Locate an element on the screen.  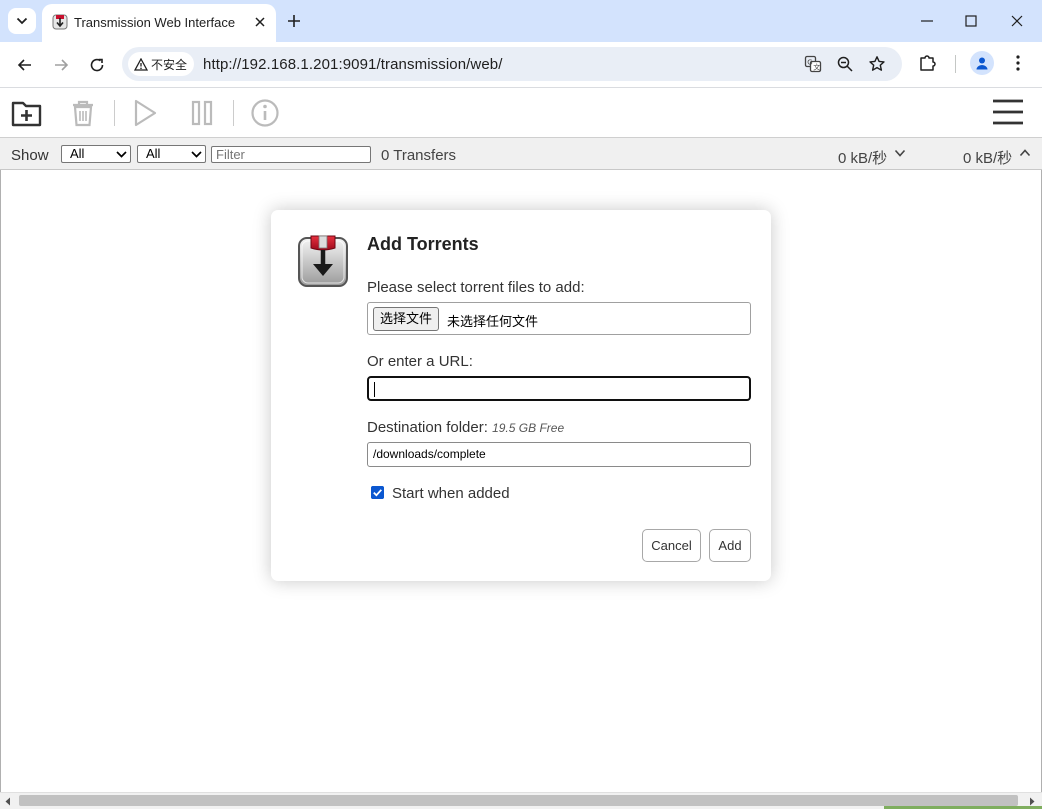
tracker-filter-select: All is located at coordinates (171, 154).